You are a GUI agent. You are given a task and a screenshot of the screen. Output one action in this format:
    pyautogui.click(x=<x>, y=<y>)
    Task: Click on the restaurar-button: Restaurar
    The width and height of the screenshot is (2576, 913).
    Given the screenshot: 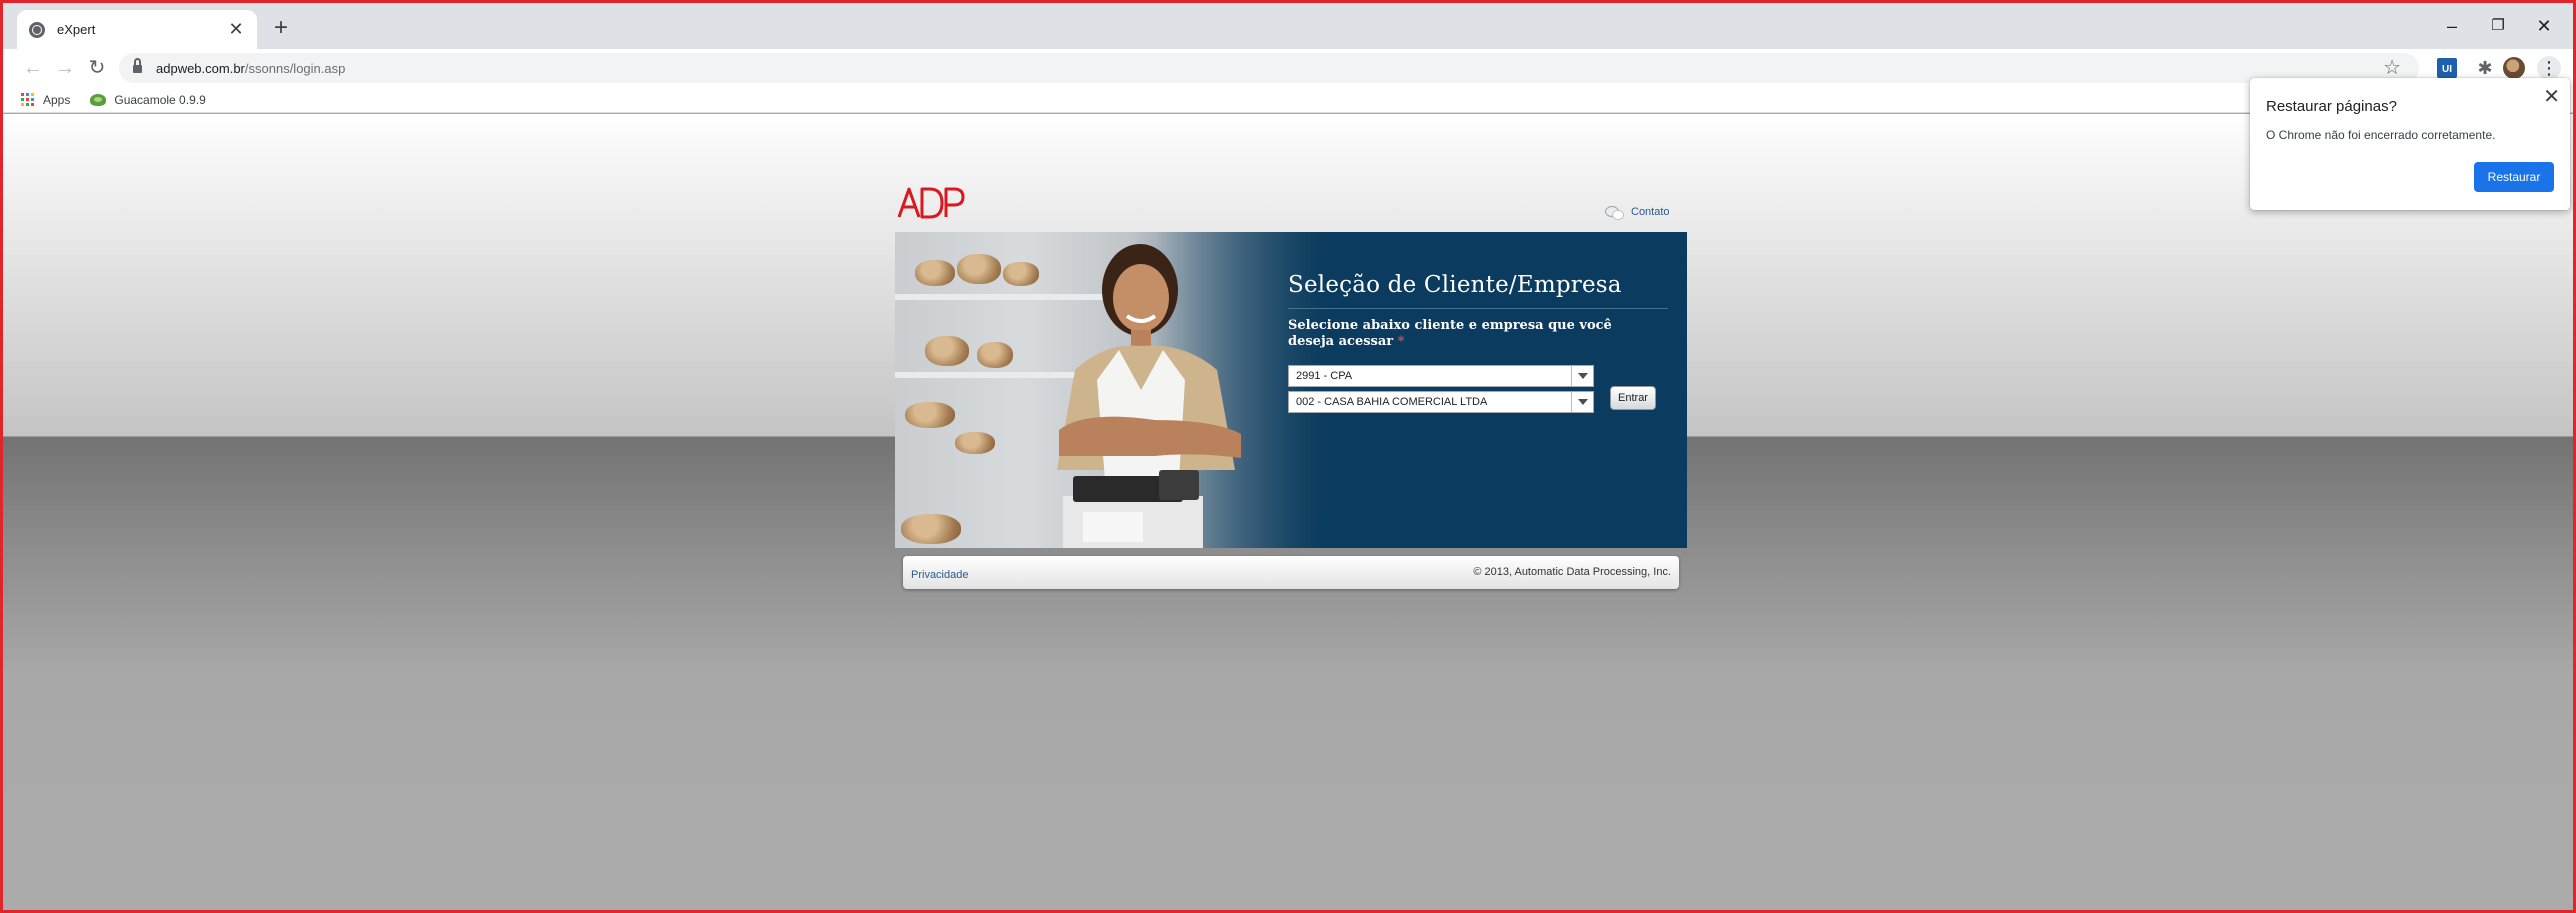 What is the action you would take?
    pyautogui.click(x=2514, y=177)
    